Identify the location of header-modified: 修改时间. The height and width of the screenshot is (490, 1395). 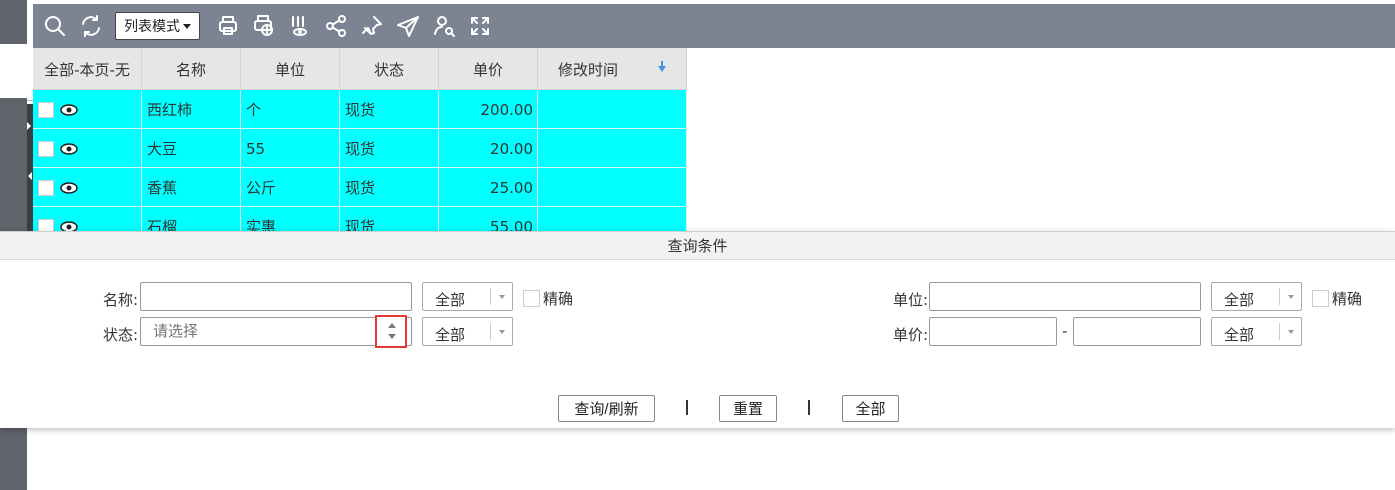
(612, 69).